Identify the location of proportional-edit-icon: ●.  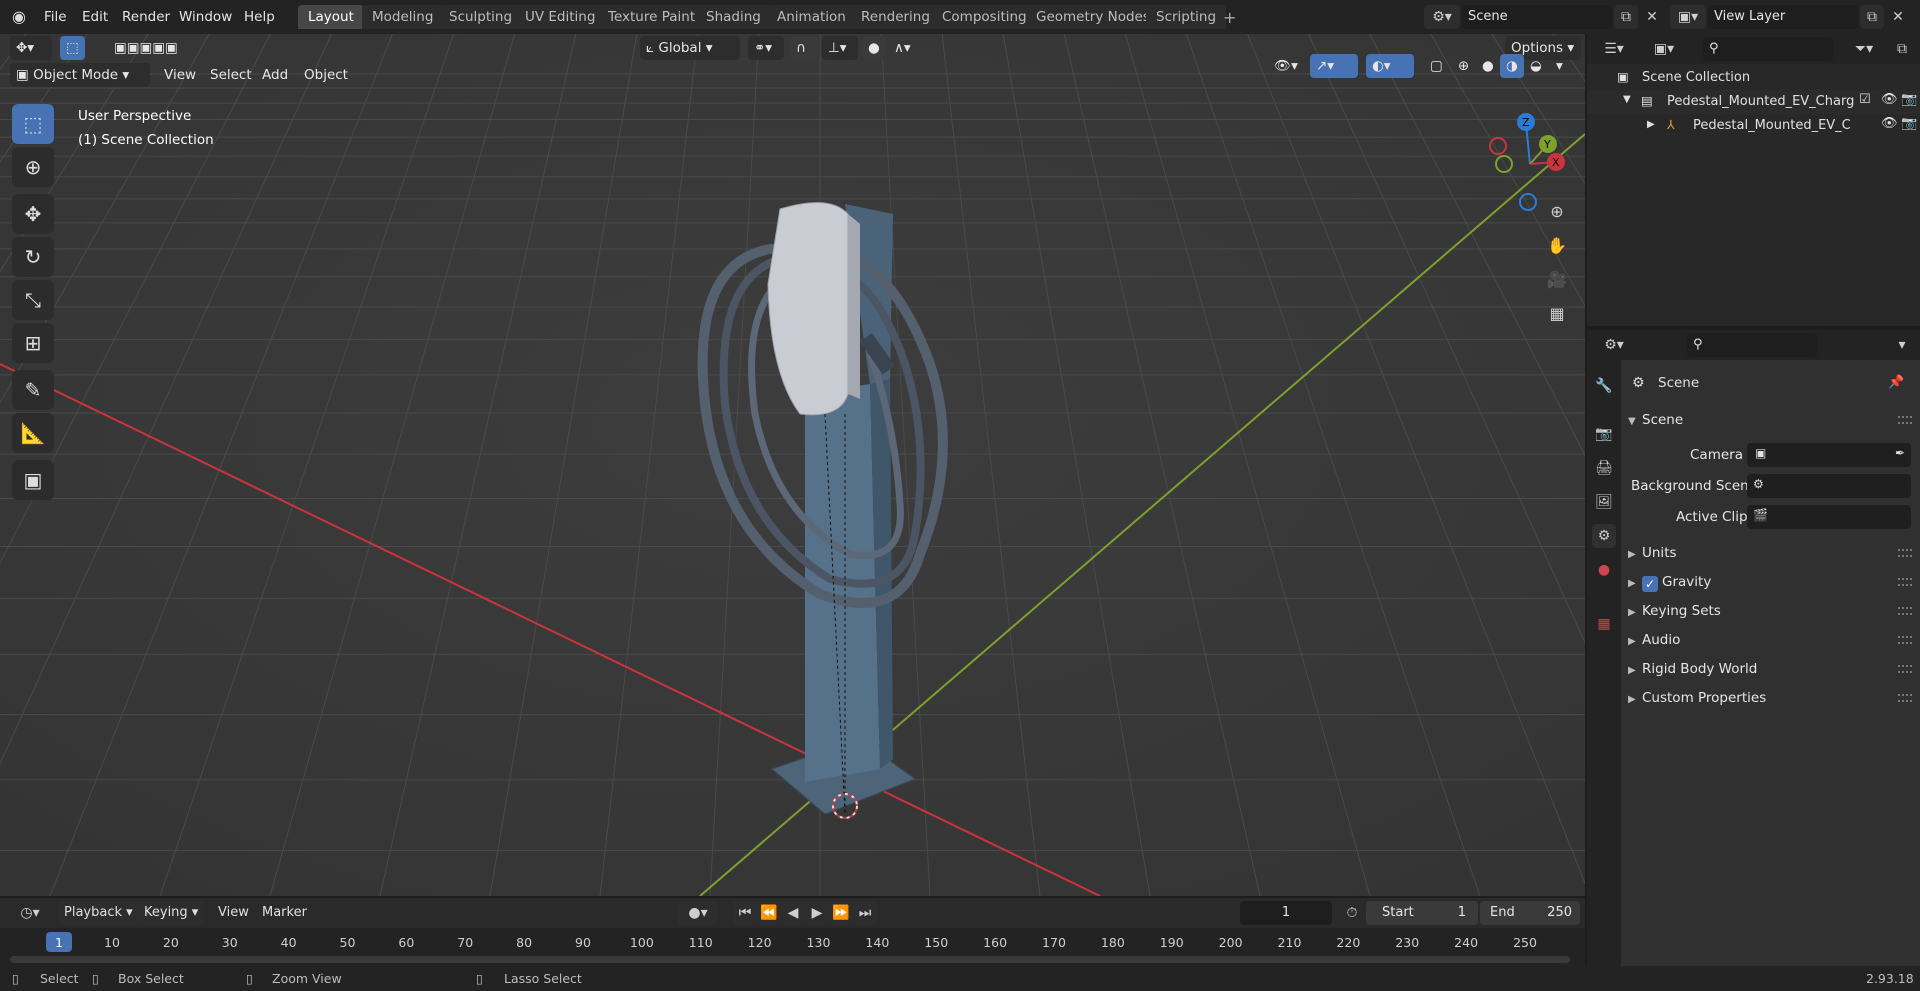
(874, 48).